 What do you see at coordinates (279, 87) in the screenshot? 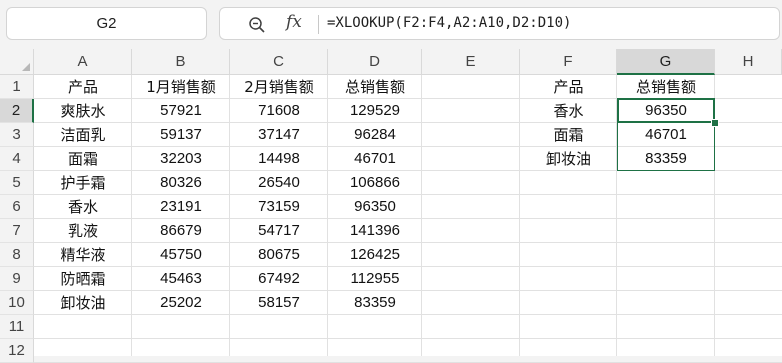
I see `cell-c1: 2月销售额` at bounding box center [279, 87].